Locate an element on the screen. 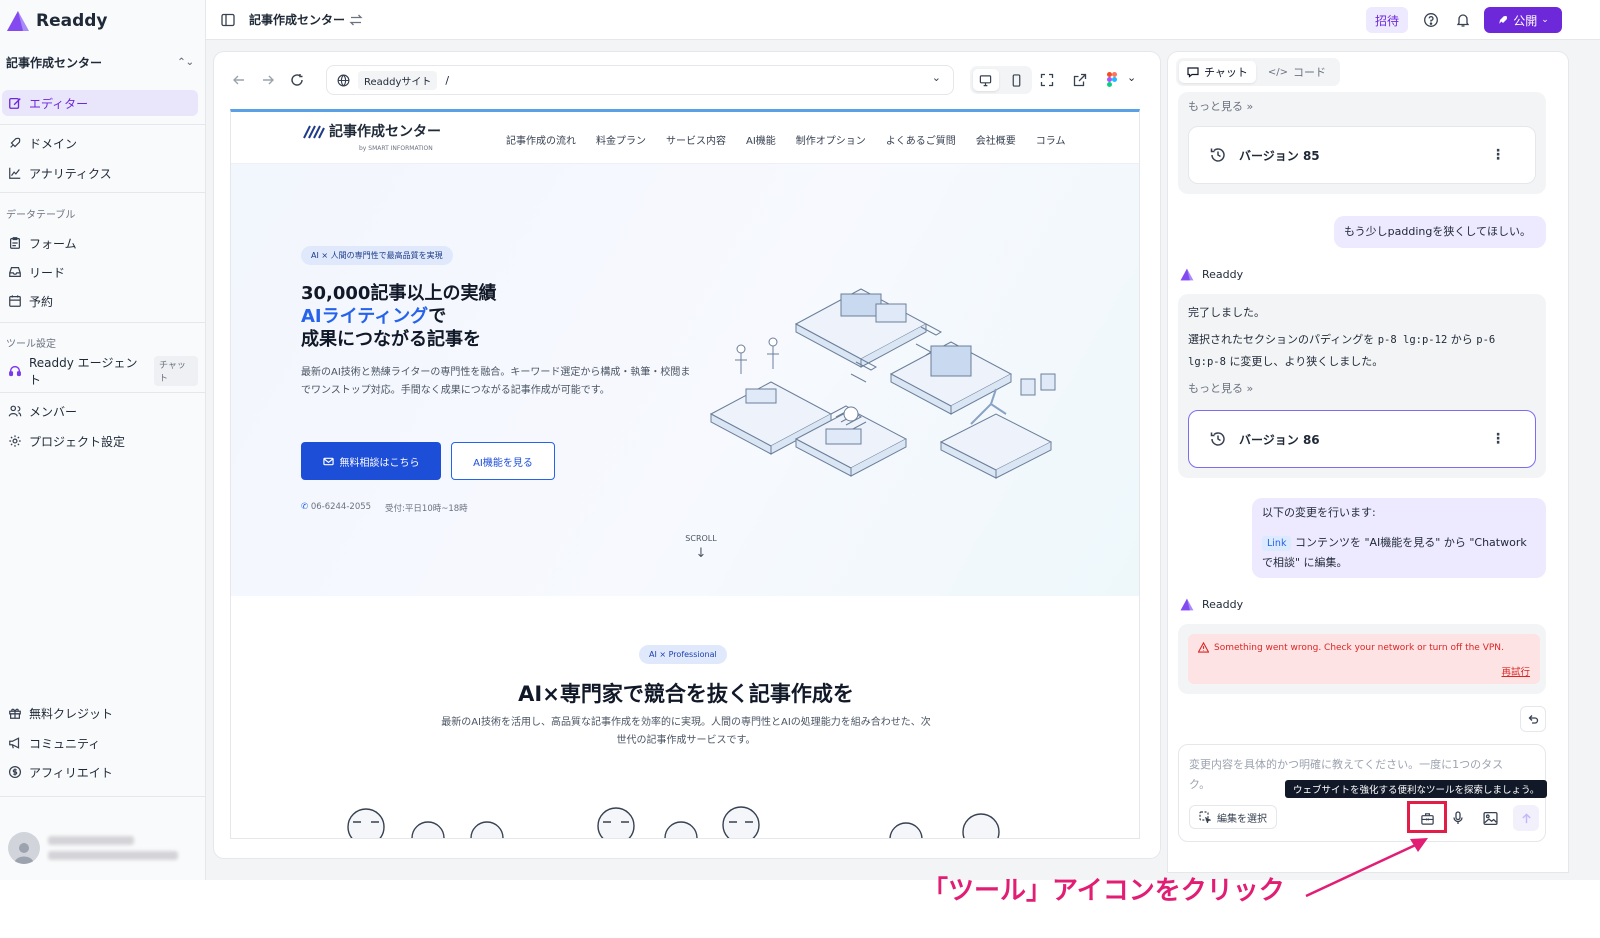 The height and width of the screenshot is (938, 1600). sidebar-item-domain: ドメイン is located at coordinates (100, 143).